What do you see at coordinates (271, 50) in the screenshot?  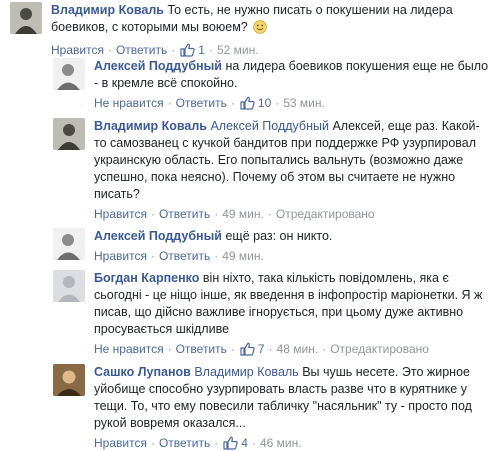 I see `comment-actions: Нравится · Ответить · 1 · 52 мин.` at bounding box center [271, 50].